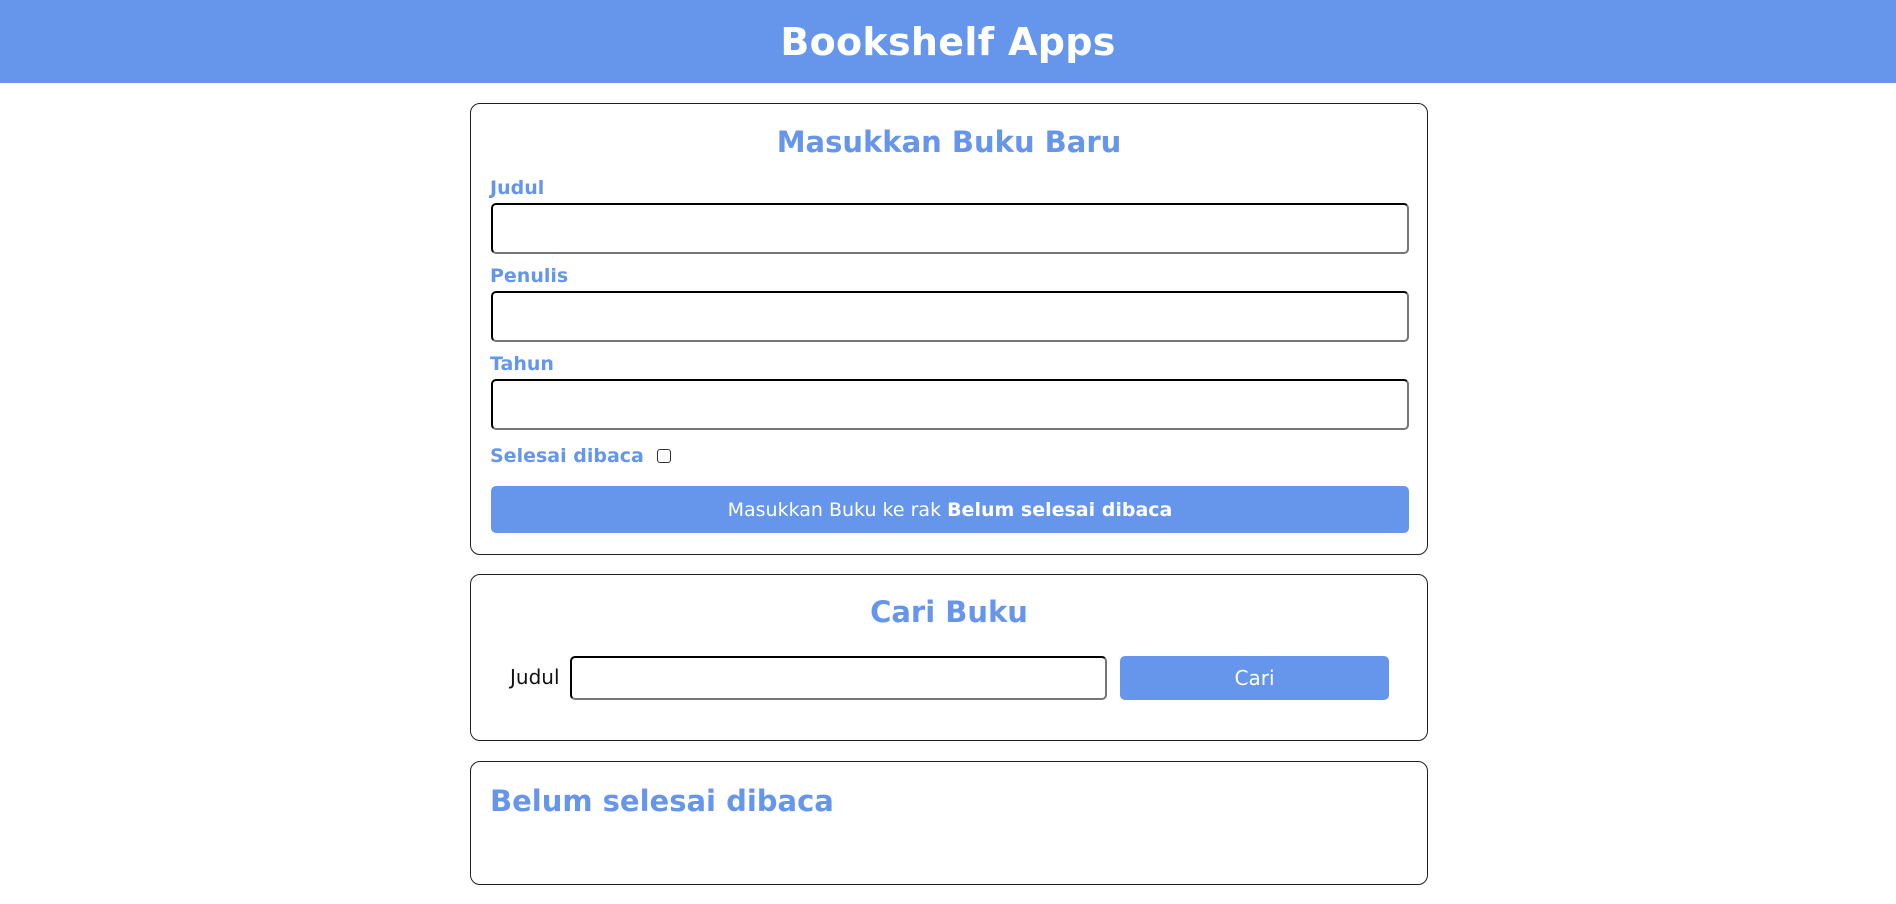 The image size is (1896, 904). Describe the element at coordinates (1060, 509) in the screenshot. I see `submit-button-shelf: Belum selesai dibaca` at that location.